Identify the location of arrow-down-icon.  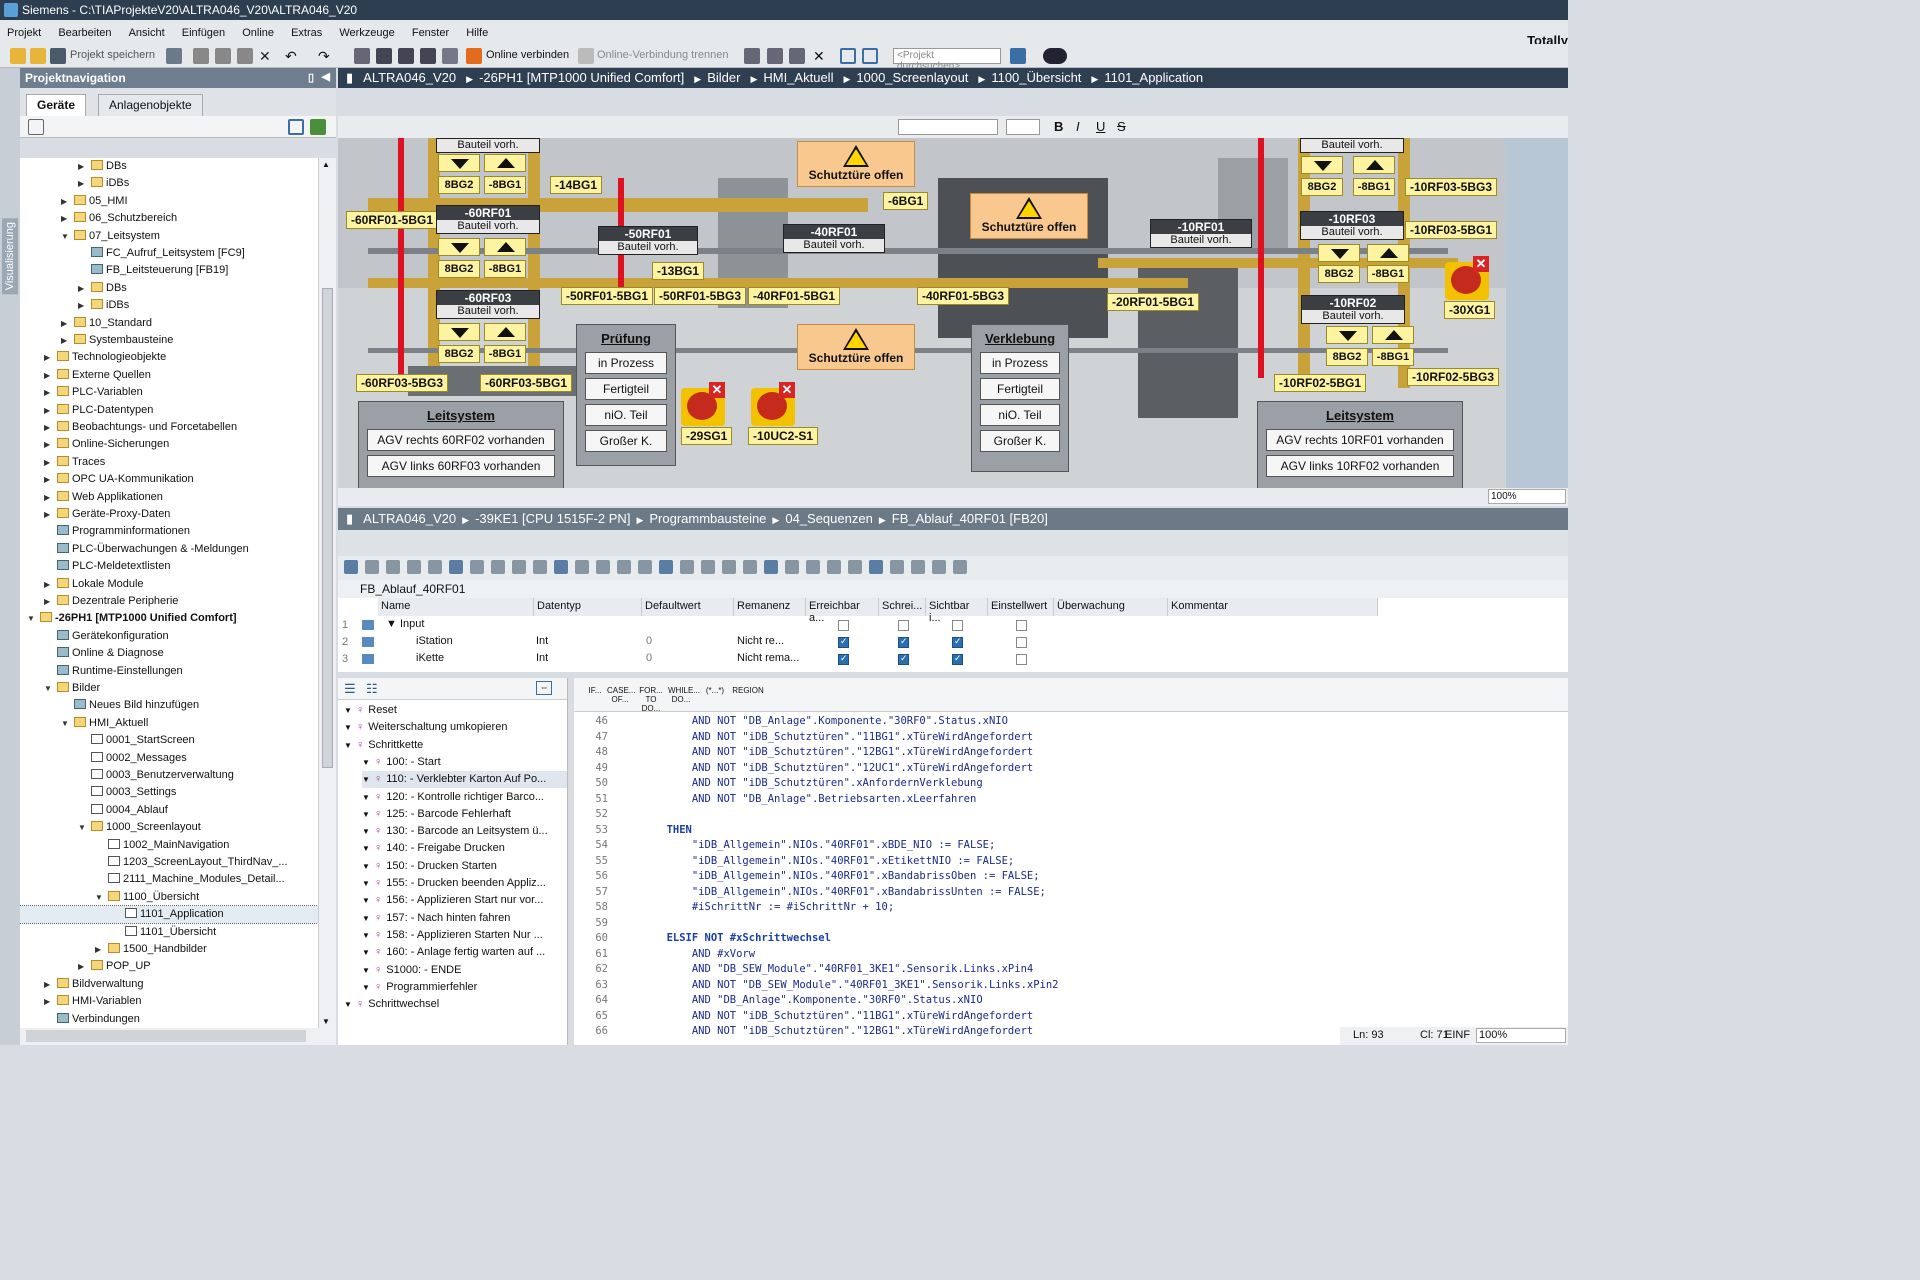
(459, 163).